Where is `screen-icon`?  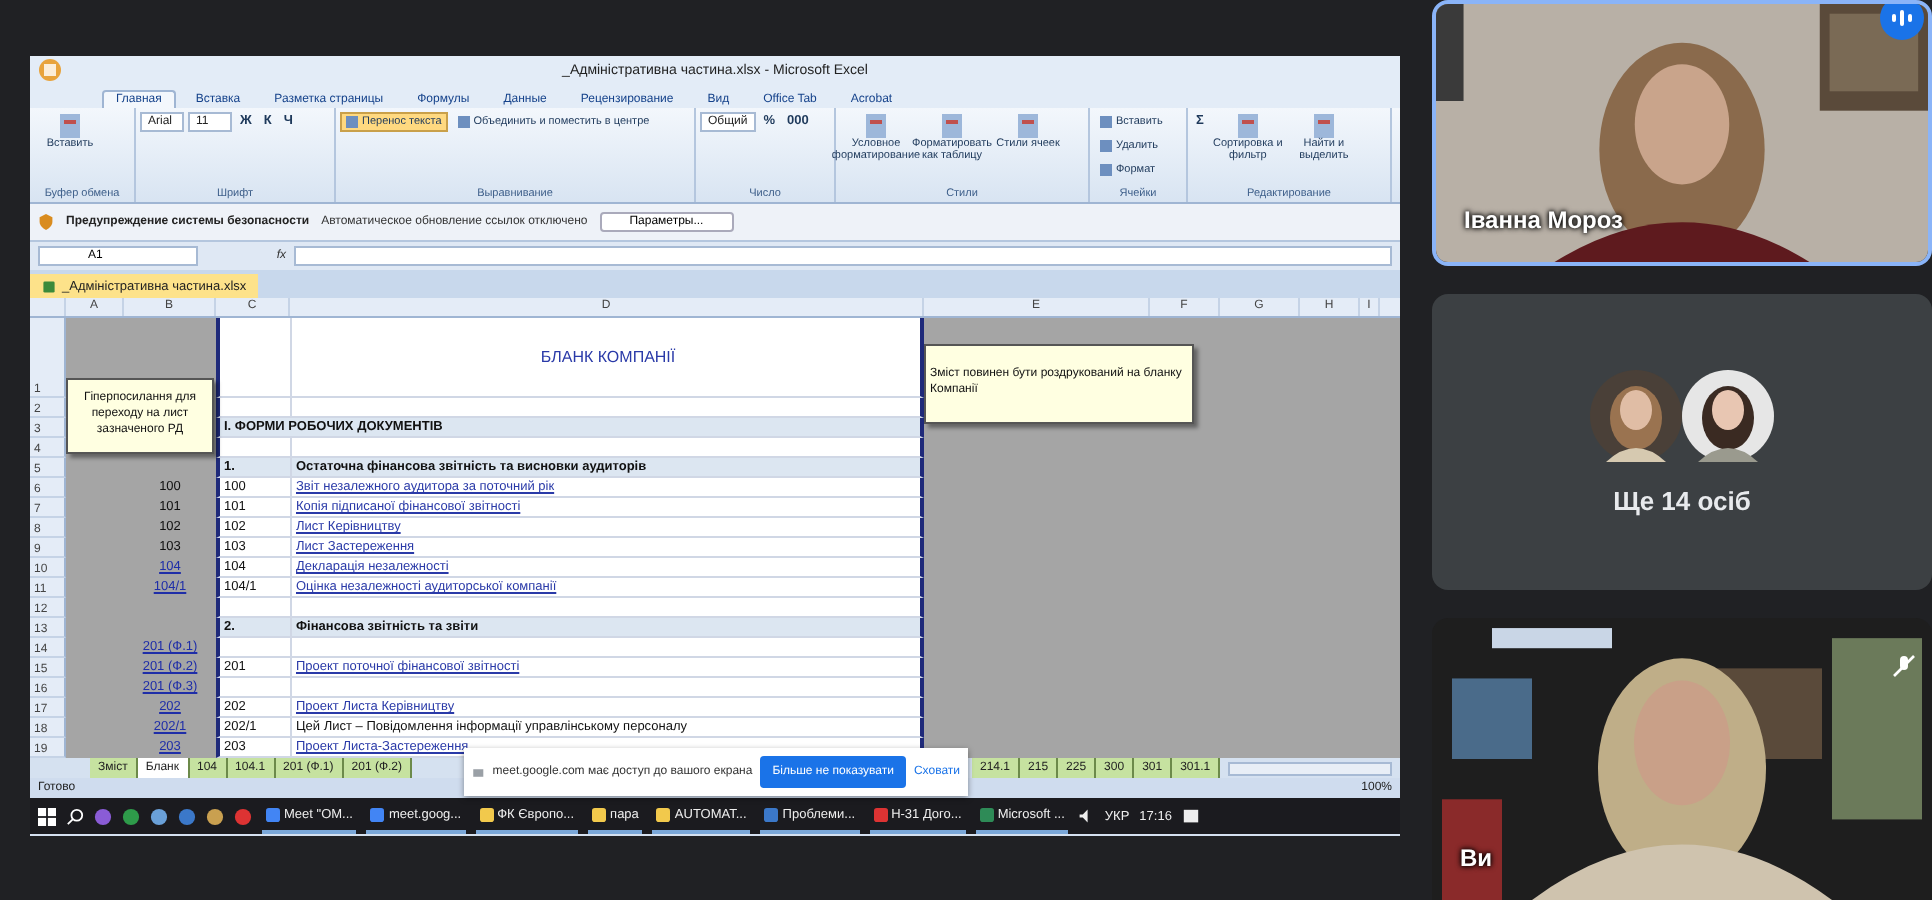 screen-icon is located at coordinates (478, 772).